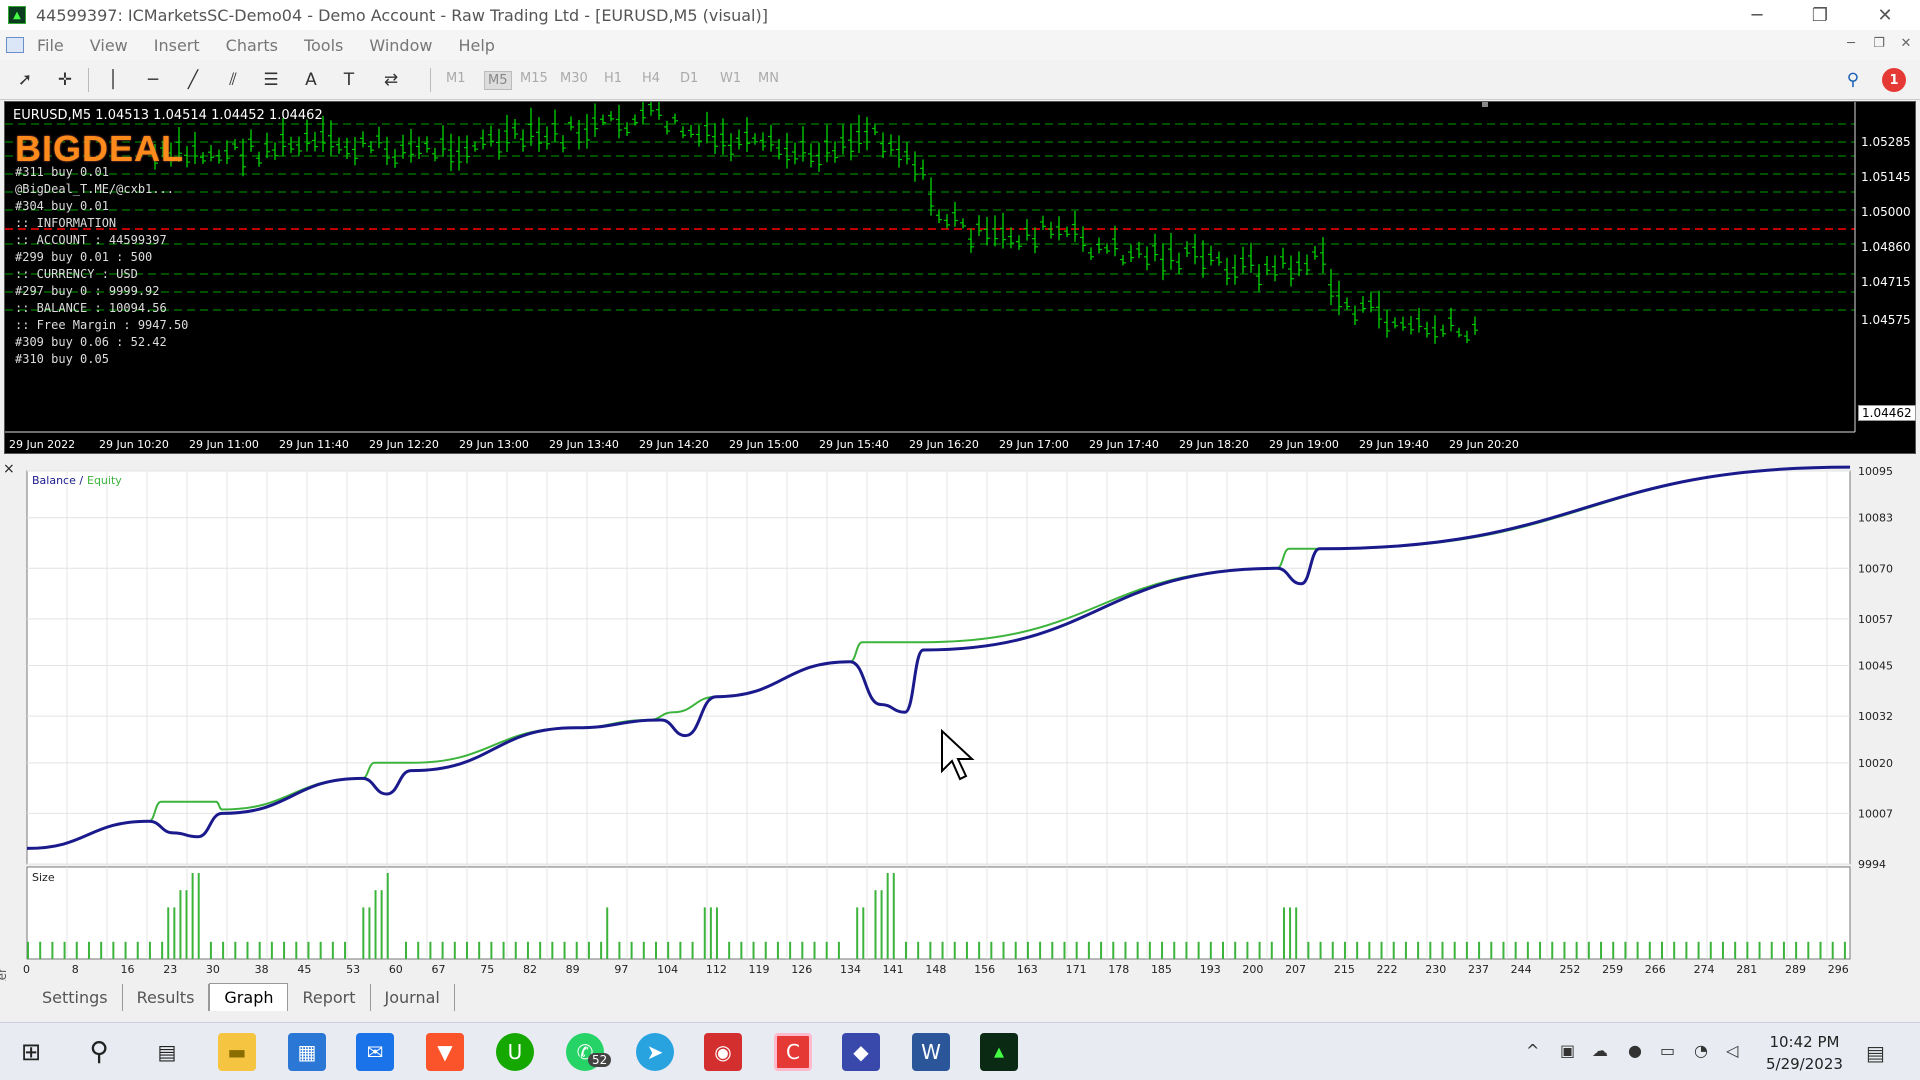  I want to click on info-line: :: INFORMATION, so click(66, 223).